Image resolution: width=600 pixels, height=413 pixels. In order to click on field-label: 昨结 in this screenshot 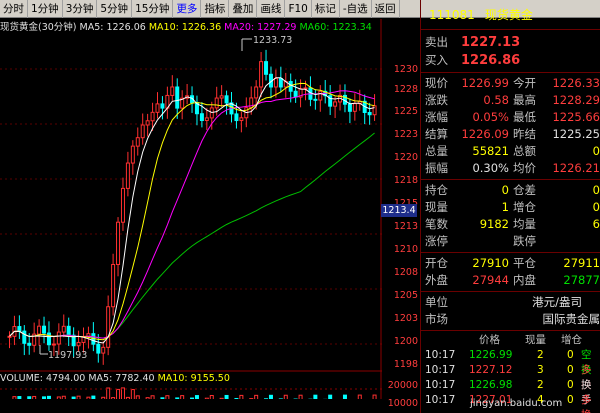, I will do `click(524, 134)`.